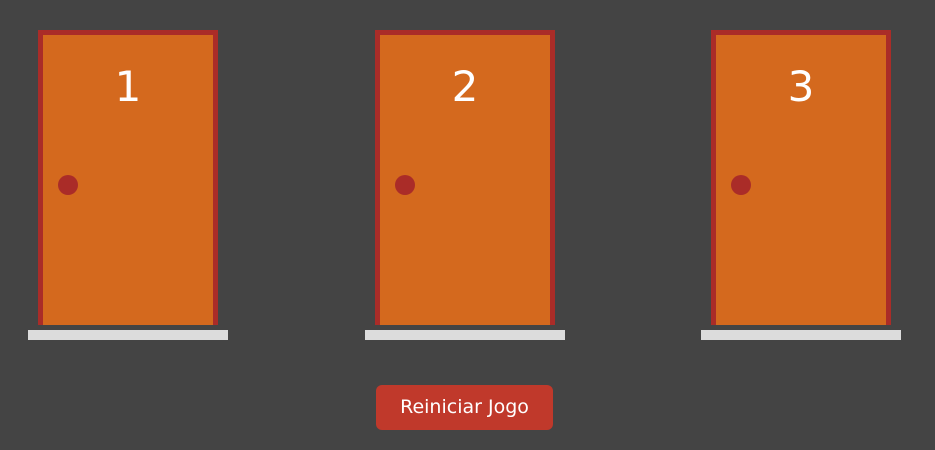 The width and height of the screenshot is (935, 450). I want to click on door-number-2: 2, so click(465, 86).